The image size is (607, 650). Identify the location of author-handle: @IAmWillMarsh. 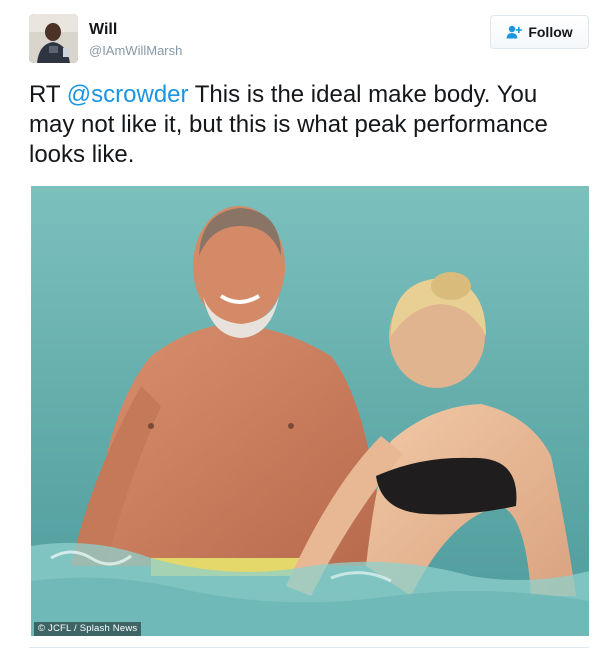
(135, 51).